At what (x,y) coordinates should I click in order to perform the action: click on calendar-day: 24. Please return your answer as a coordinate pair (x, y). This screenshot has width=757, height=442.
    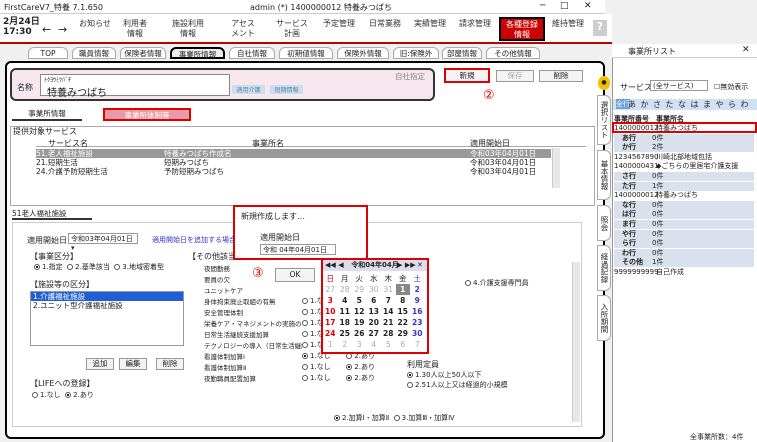
    Looking at the image, I should click on (330, 333).